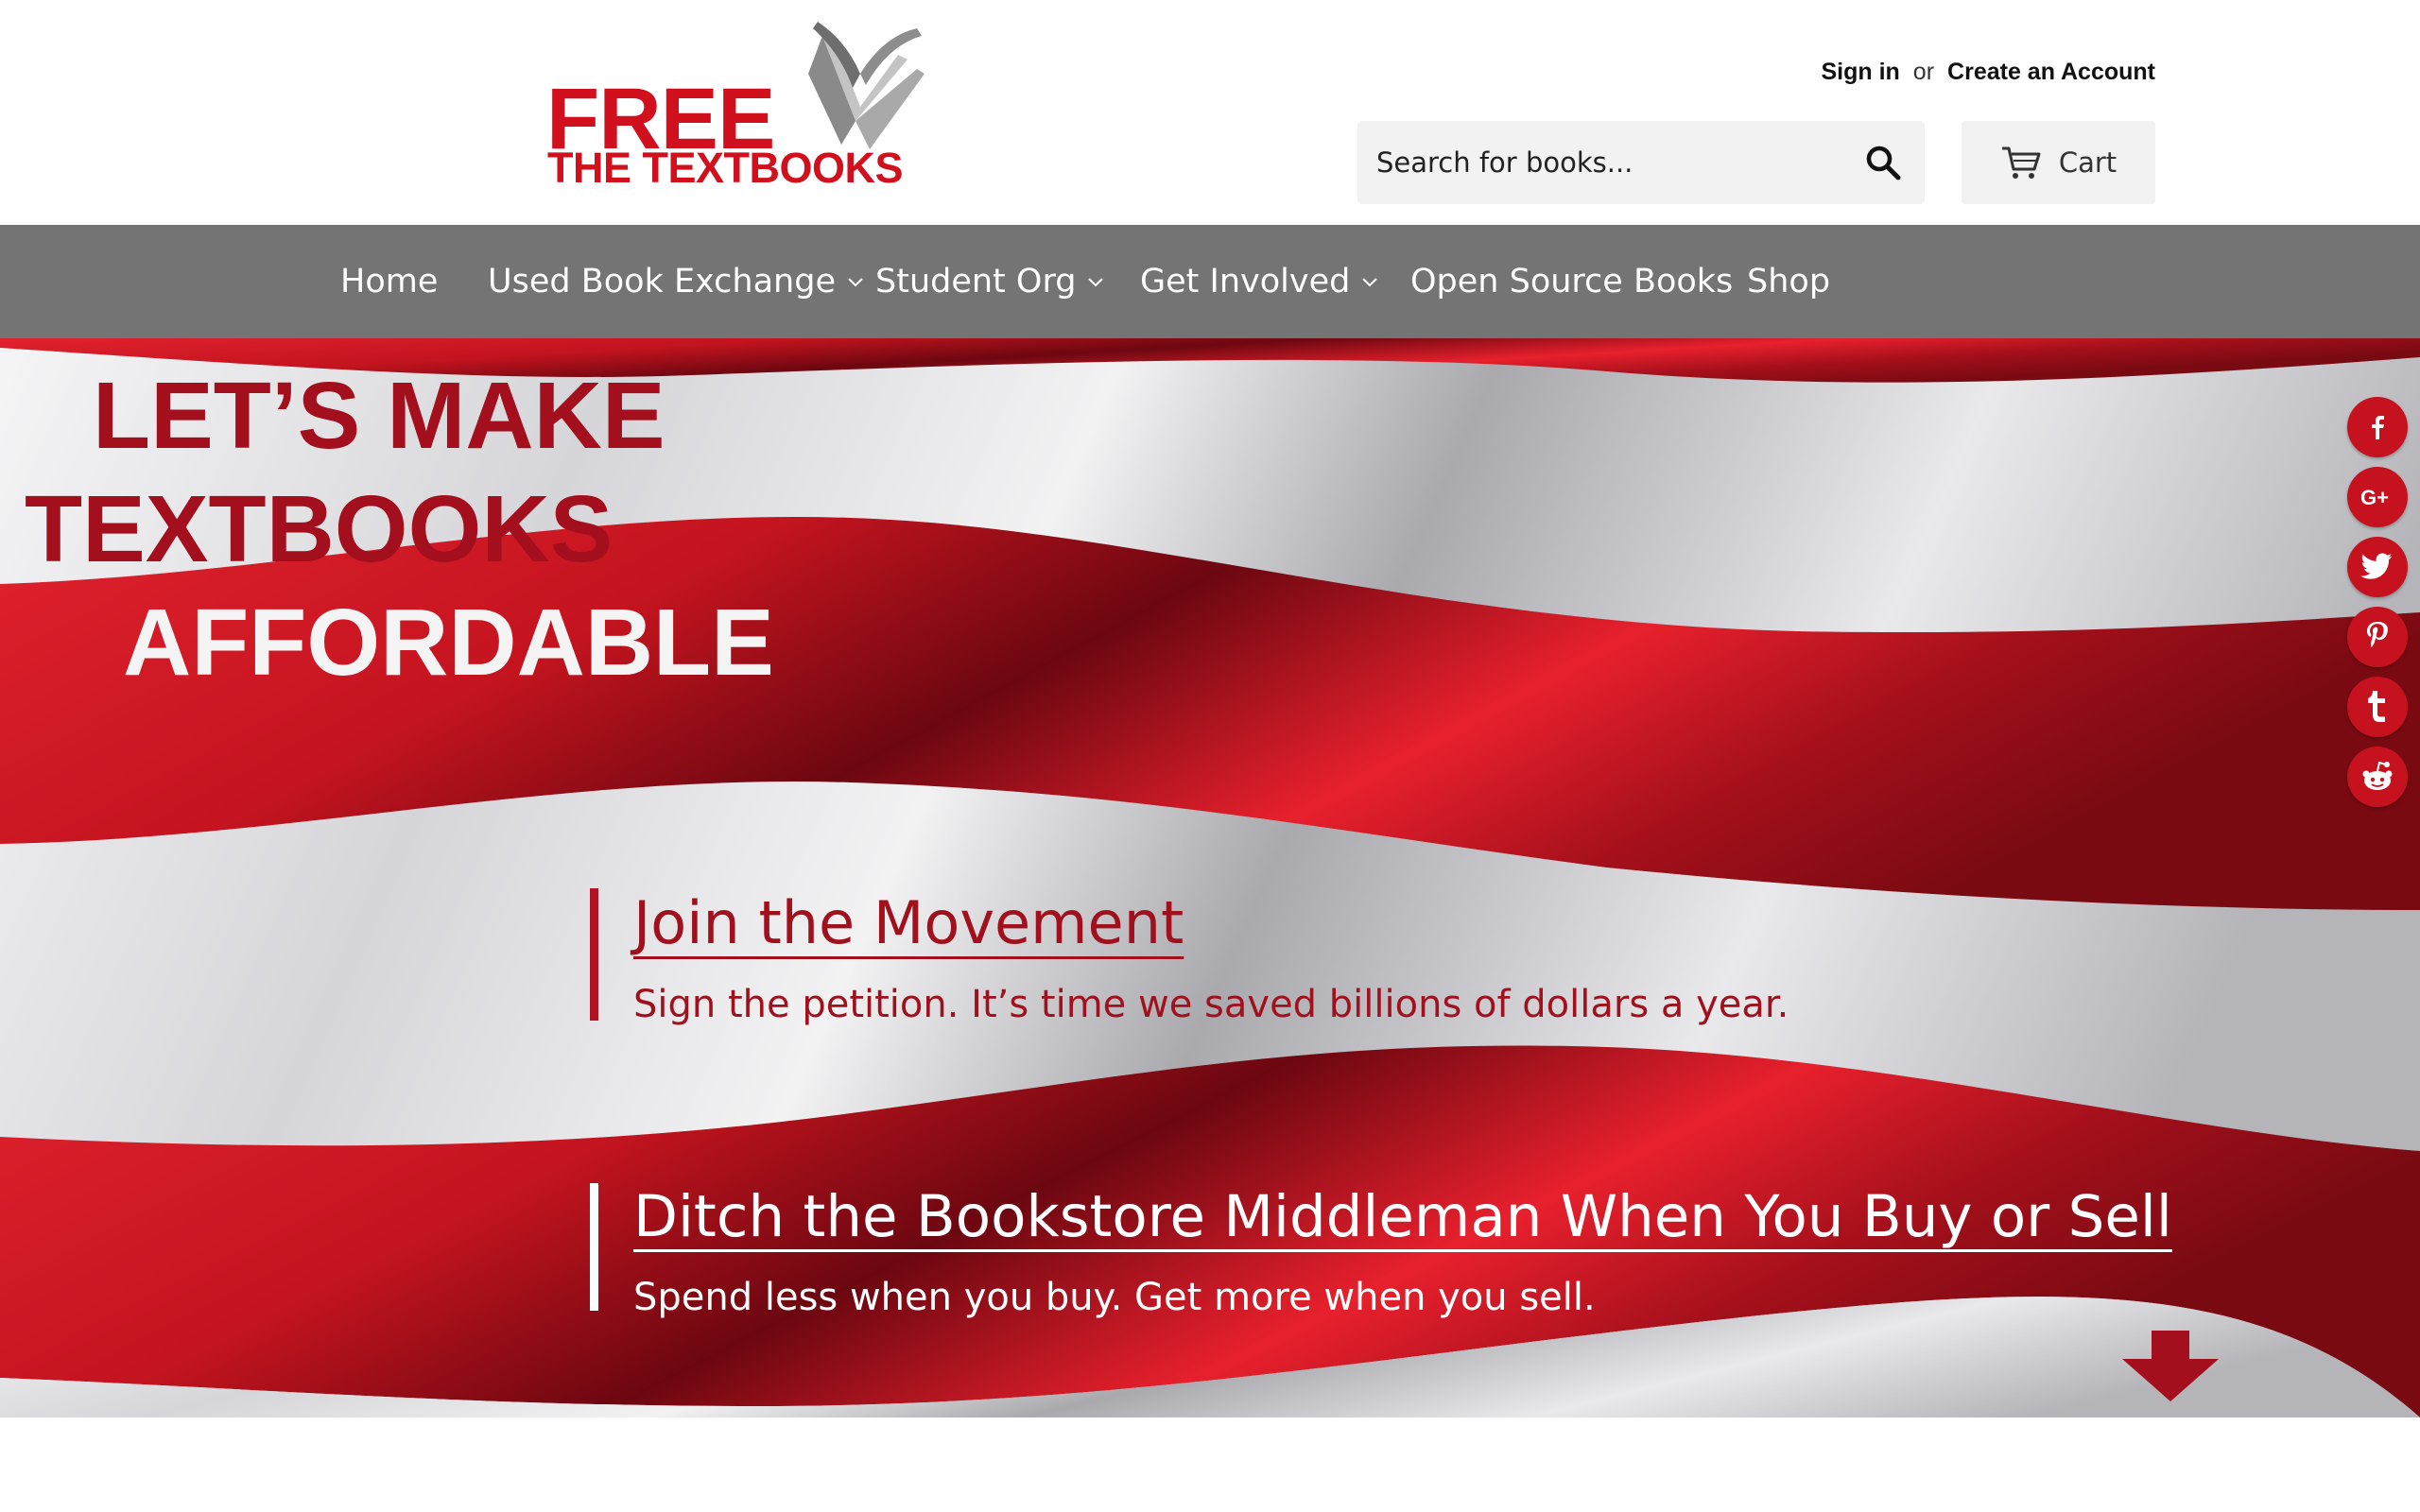 Image resolution: width=2420 pixels, height=1512 pixels. I want to click on nav-item-open-source-books: Open Source Books, so click(1571, 281).